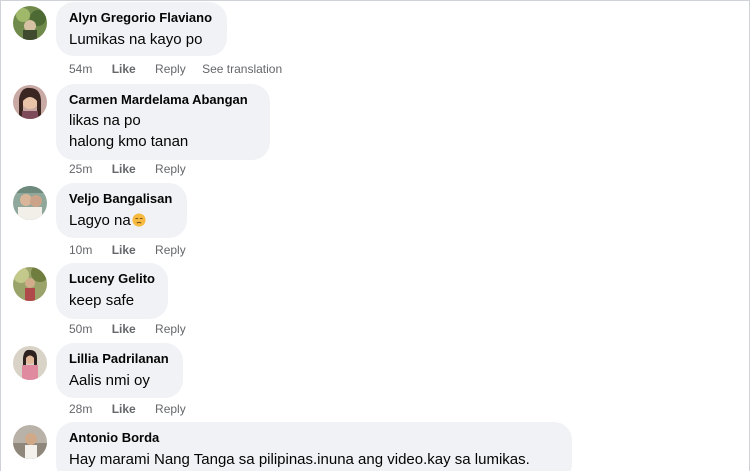 The width and height of the screenshot is (750, 472). What do you see at coordinates (119, 358) in the screenshot?
I see `comment-author: Lillia Padrilanan` at bounding box center [119, 358].